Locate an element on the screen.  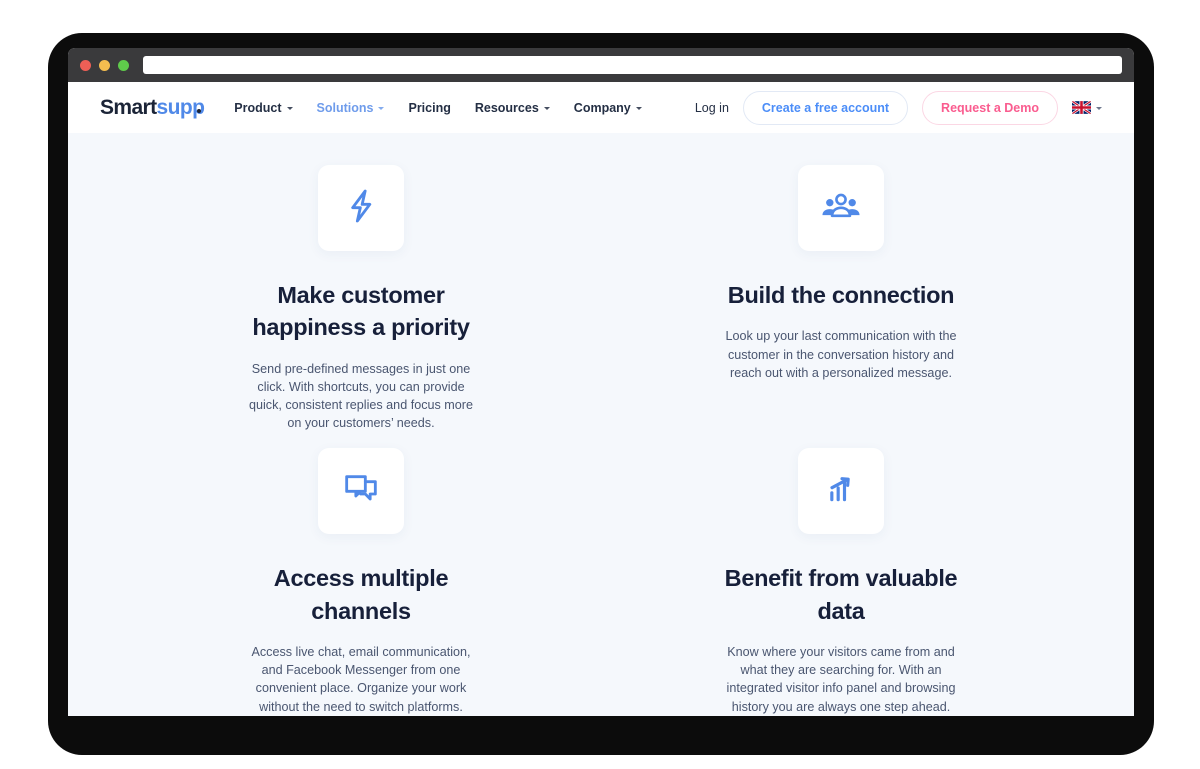
feature-card-title: Benefit from valuable data is located at coordinates (841, 594).